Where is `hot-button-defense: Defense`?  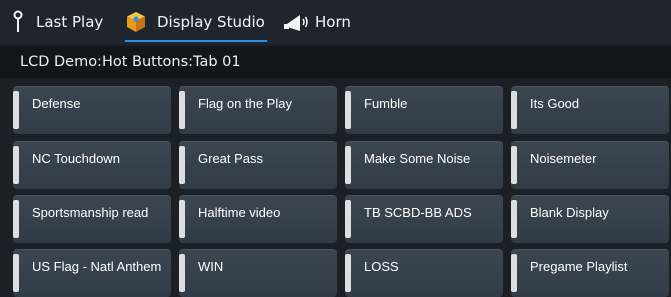 hot-button-defense: Defense is located at coordinates (92, 110).